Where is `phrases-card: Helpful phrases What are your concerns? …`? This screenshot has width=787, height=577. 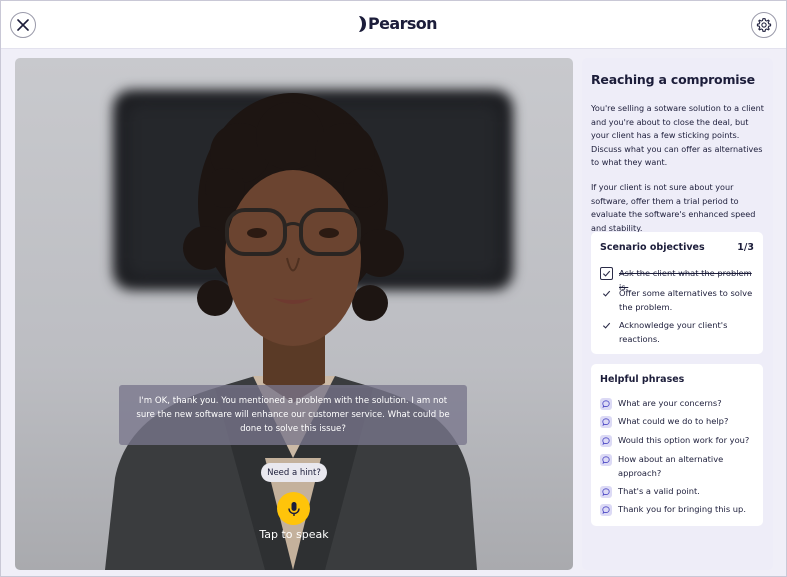 phrases-card: Helpful phrases What are your concerns? … is located at coordinates (677, 445).